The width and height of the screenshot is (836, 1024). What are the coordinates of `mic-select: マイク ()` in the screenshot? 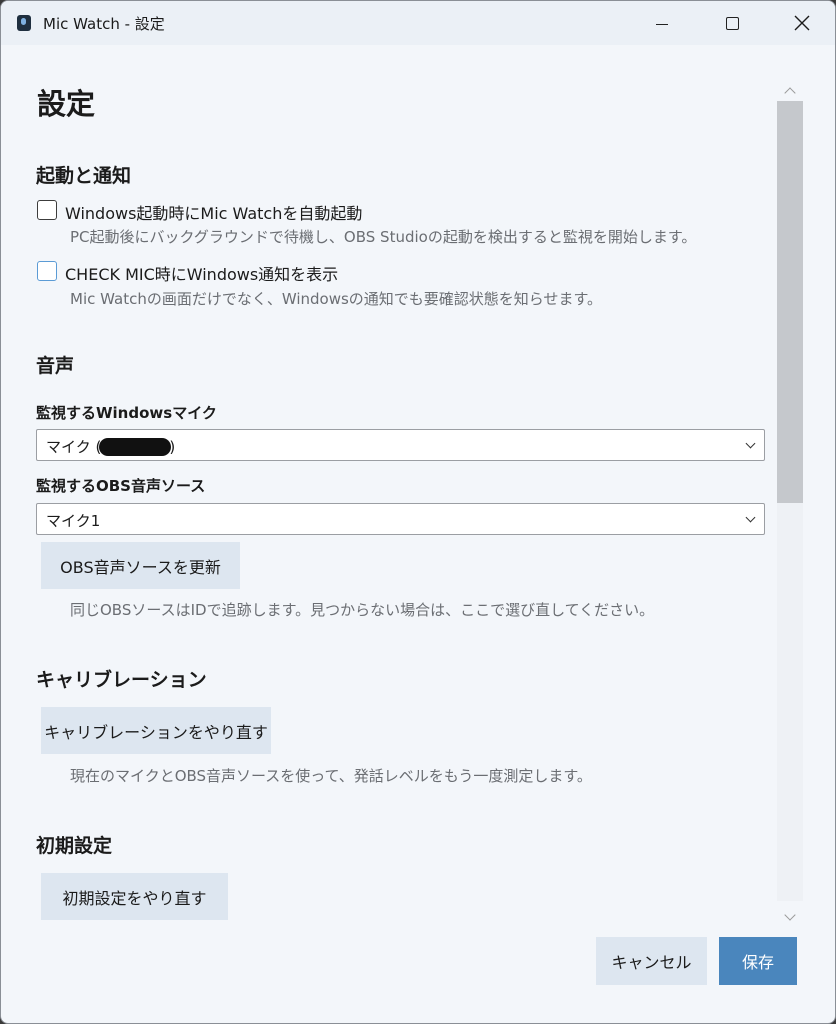 It's located at (400, 445).